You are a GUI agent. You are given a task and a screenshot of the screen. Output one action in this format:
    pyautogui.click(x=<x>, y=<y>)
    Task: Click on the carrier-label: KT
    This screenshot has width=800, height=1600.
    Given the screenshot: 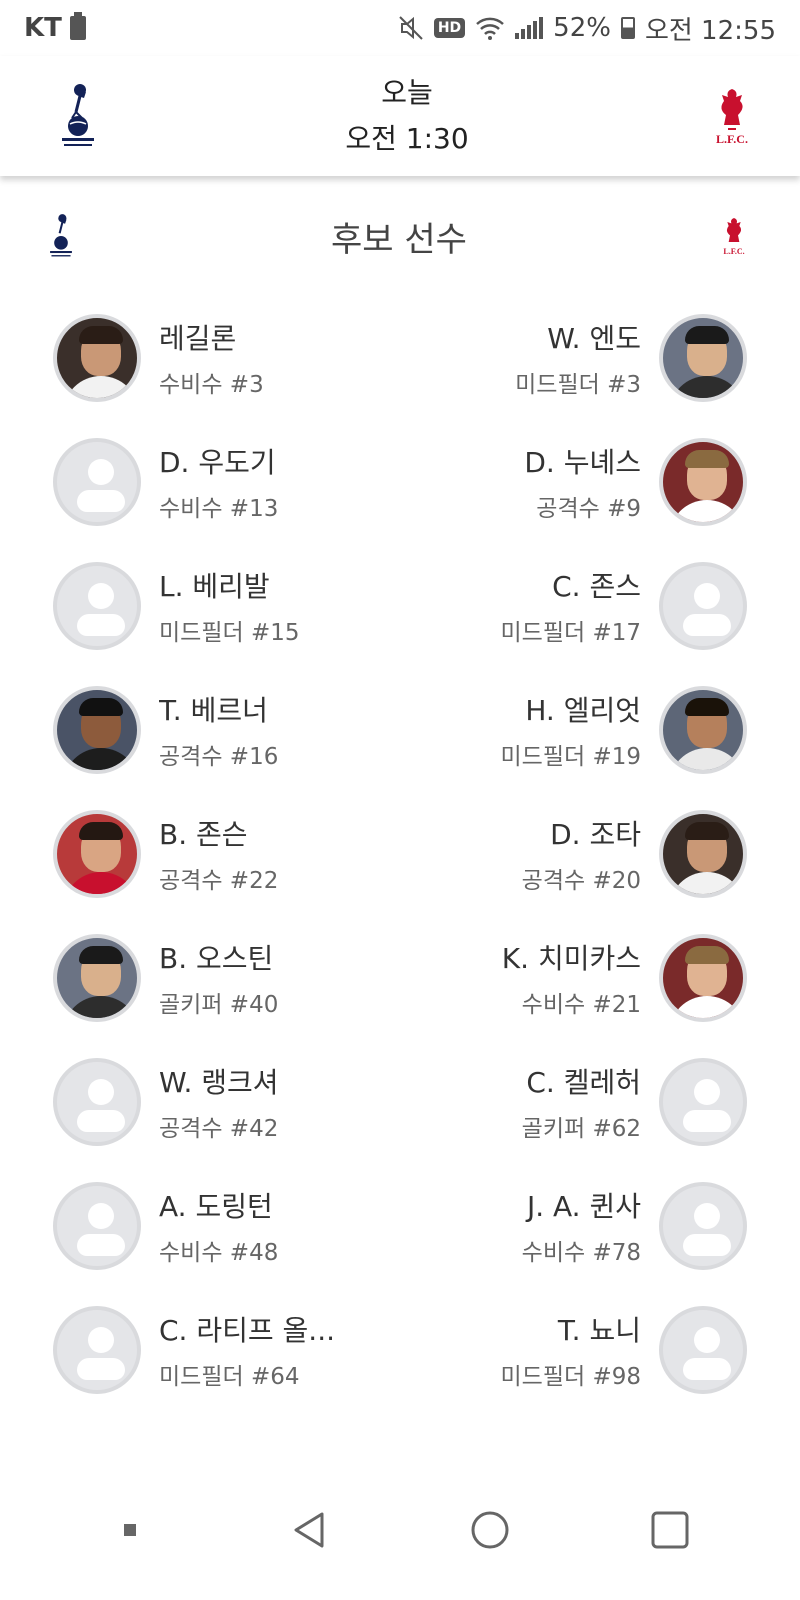 What is the action you would take?
    pyautogui.click(x=43, y=28)
    